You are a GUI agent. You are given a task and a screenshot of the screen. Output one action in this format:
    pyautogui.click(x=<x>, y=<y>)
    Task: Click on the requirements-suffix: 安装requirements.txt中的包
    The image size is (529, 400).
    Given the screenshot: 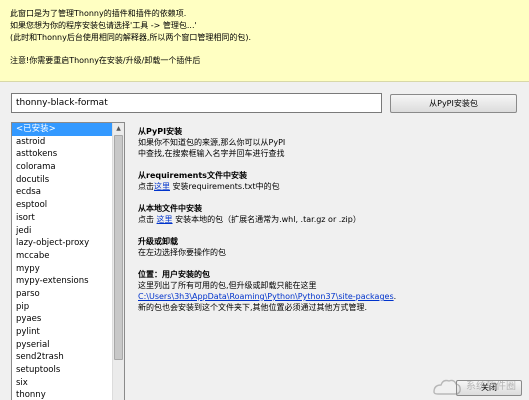 What is the action you would take?
    pyautogui.click(x=225, y=186)
    